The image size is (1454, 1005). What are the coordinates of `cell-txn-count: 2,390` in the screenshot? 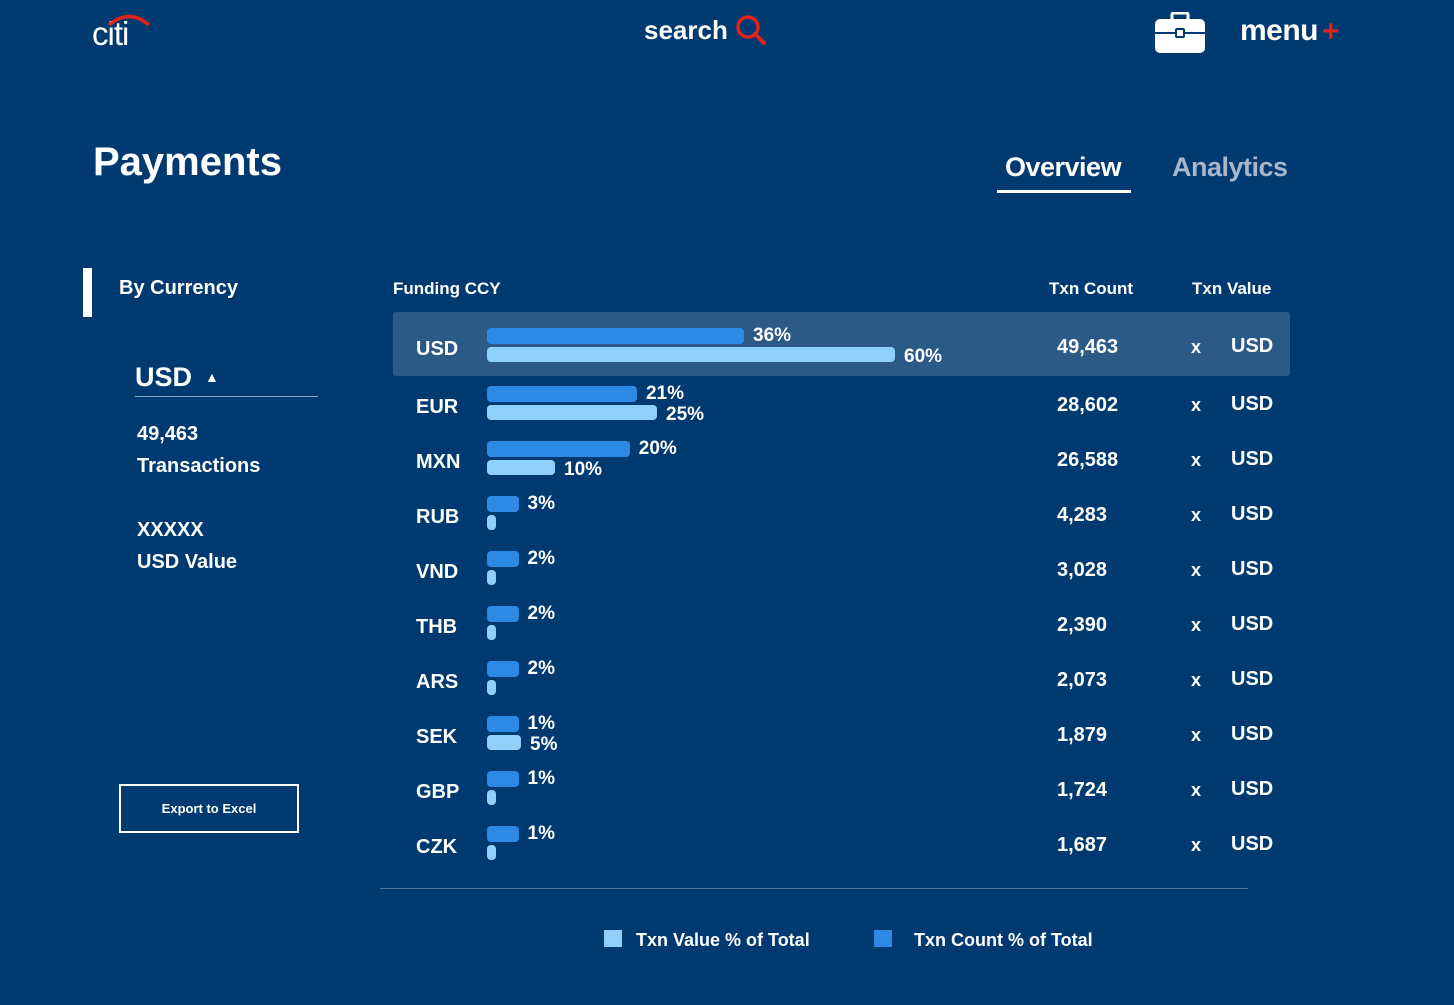 It's located at (1082, 625).